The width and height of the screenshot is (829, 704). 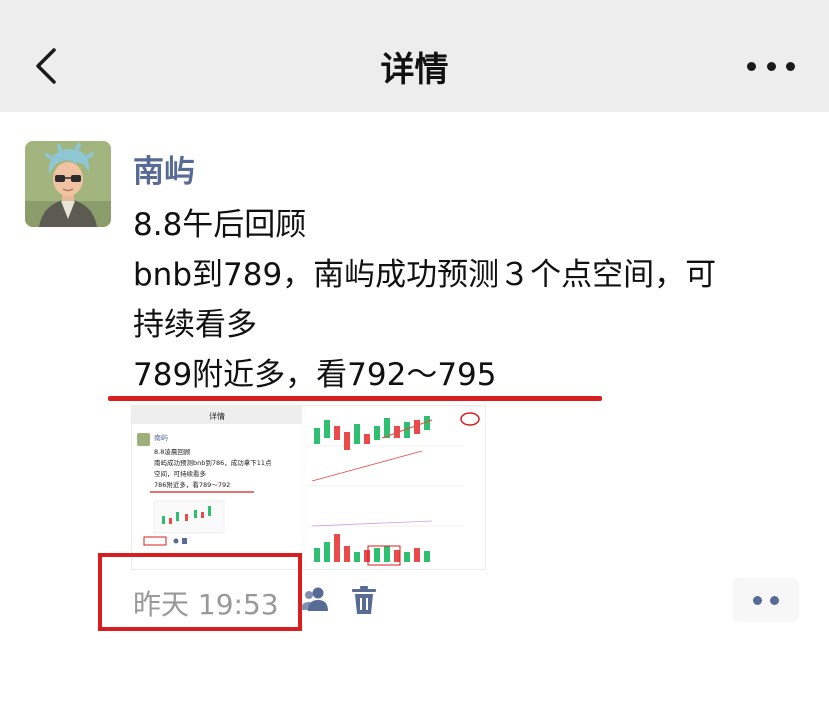 I want to click on thumb-line: 8.8凌晨回顾, so click(x=172, y=451).